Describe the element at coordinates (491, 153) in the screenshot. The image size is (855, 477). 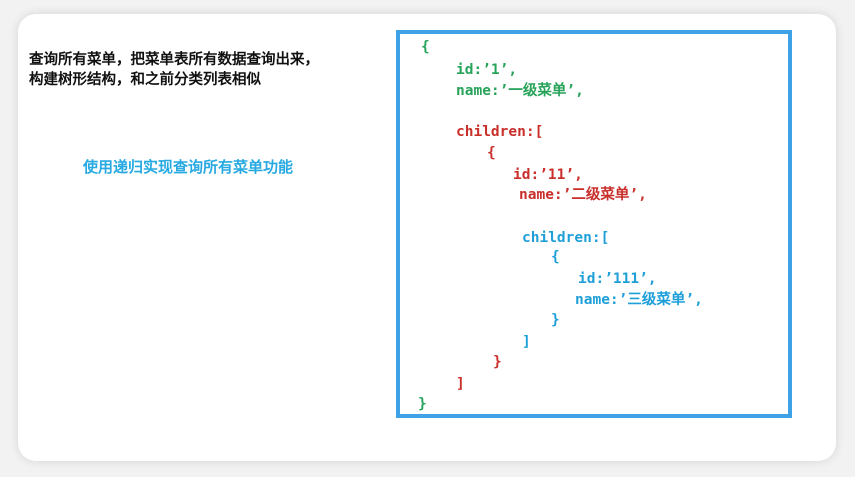
I see `code-open-brace-level2: {` at that location.